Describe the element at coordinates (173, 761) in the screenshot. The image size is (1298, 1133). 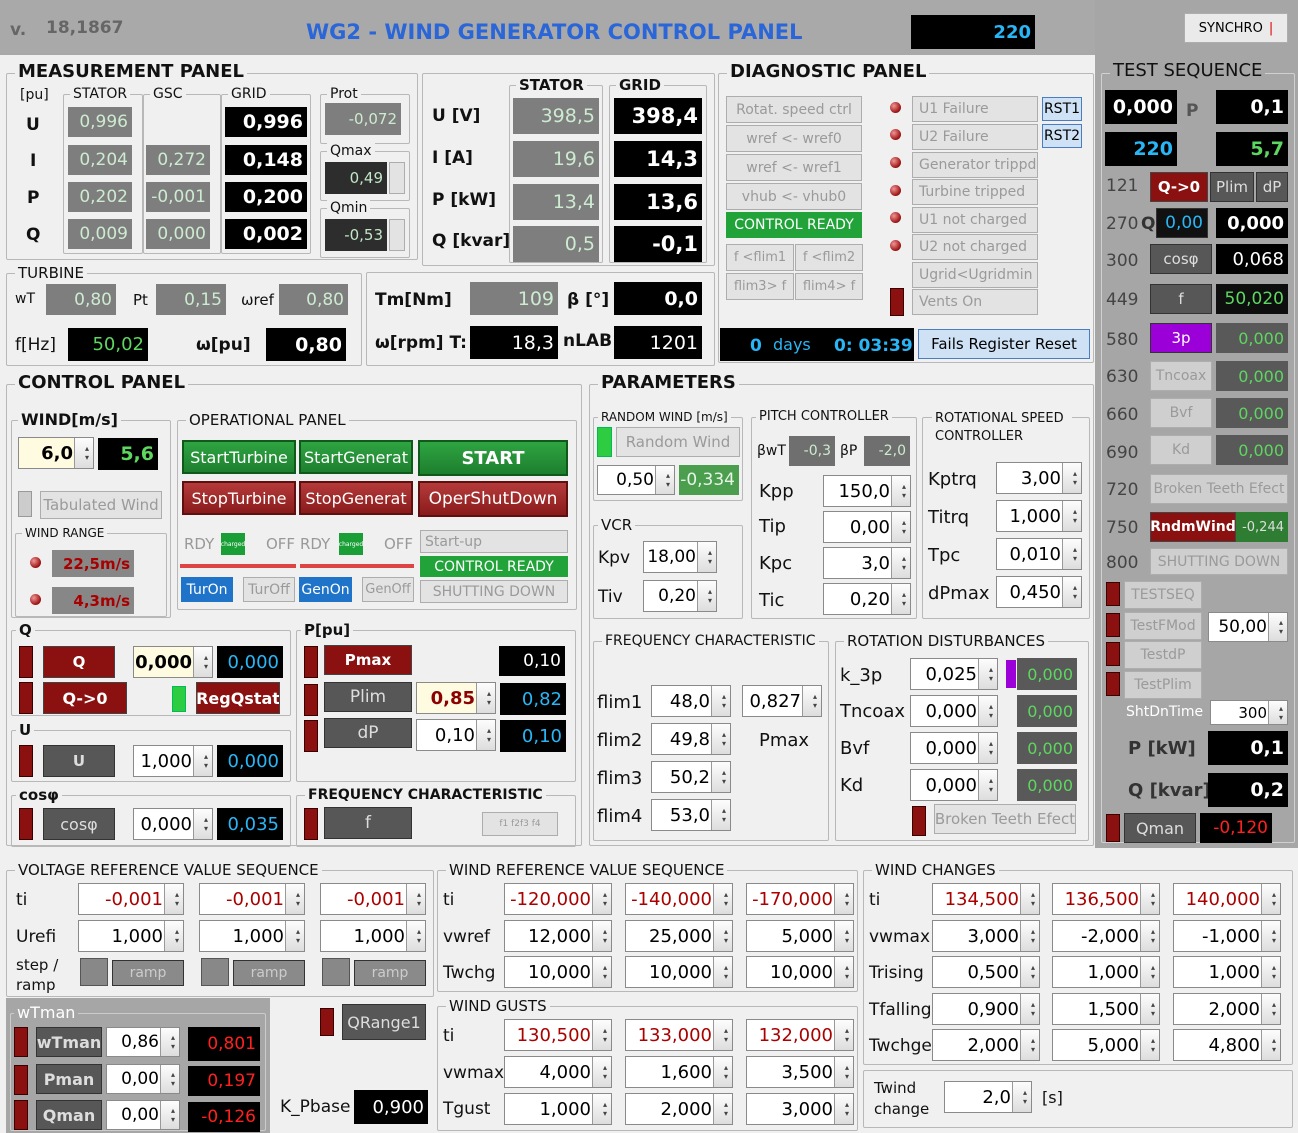
I see `u-input: 1,000` at that location.